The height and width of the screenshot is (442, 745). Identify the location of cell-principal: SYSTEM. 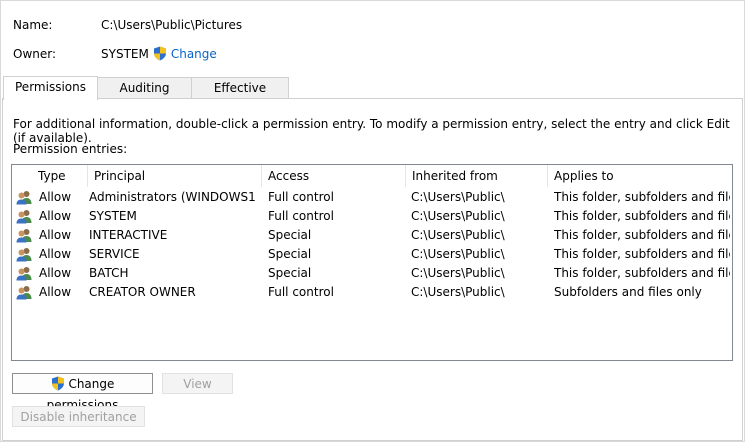
(113, 216).